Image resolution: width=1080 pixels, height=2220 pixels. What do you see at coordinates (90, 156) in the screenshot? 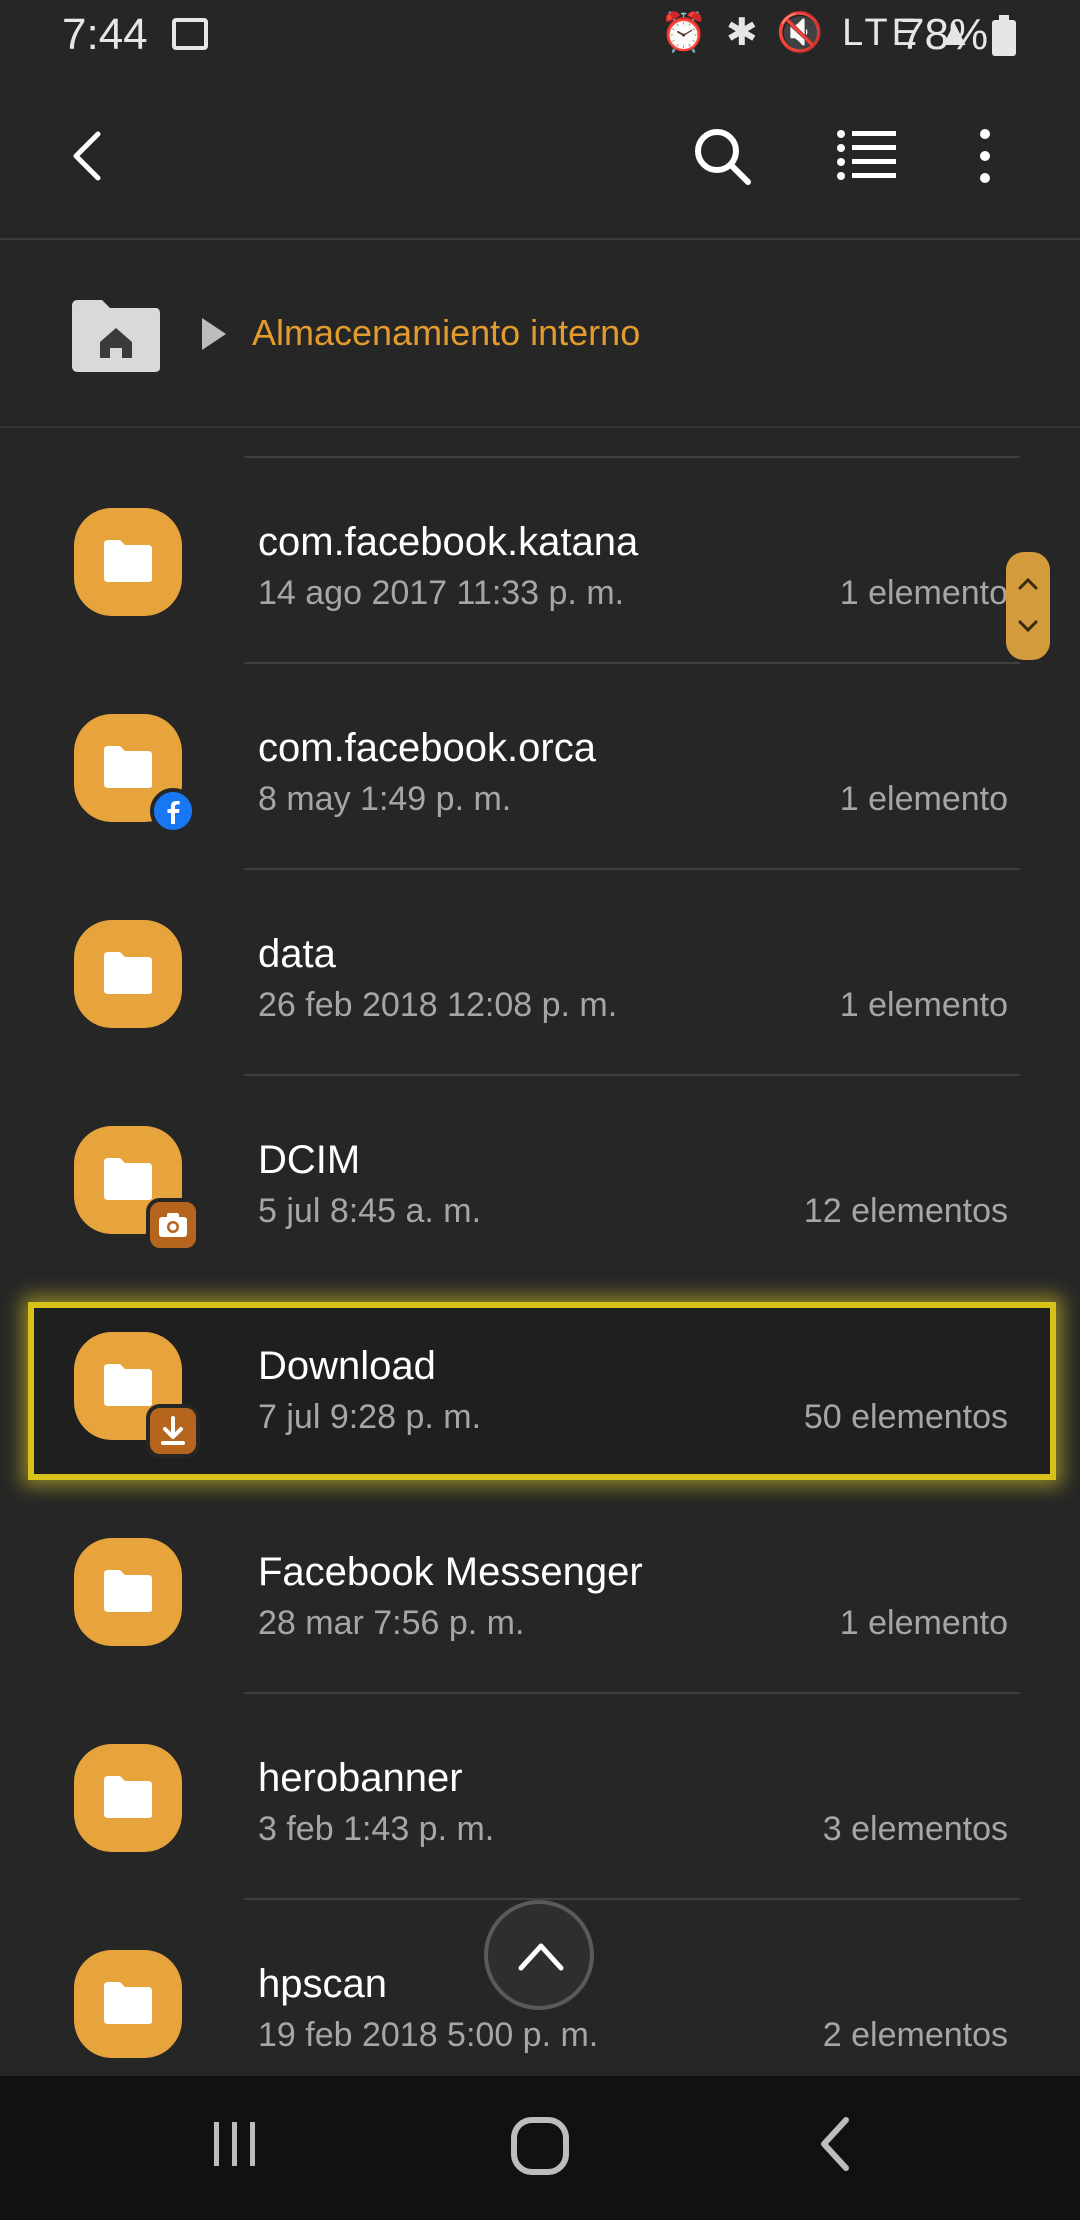
I see `back-arrow-icon` at bounding box center [90, 156].